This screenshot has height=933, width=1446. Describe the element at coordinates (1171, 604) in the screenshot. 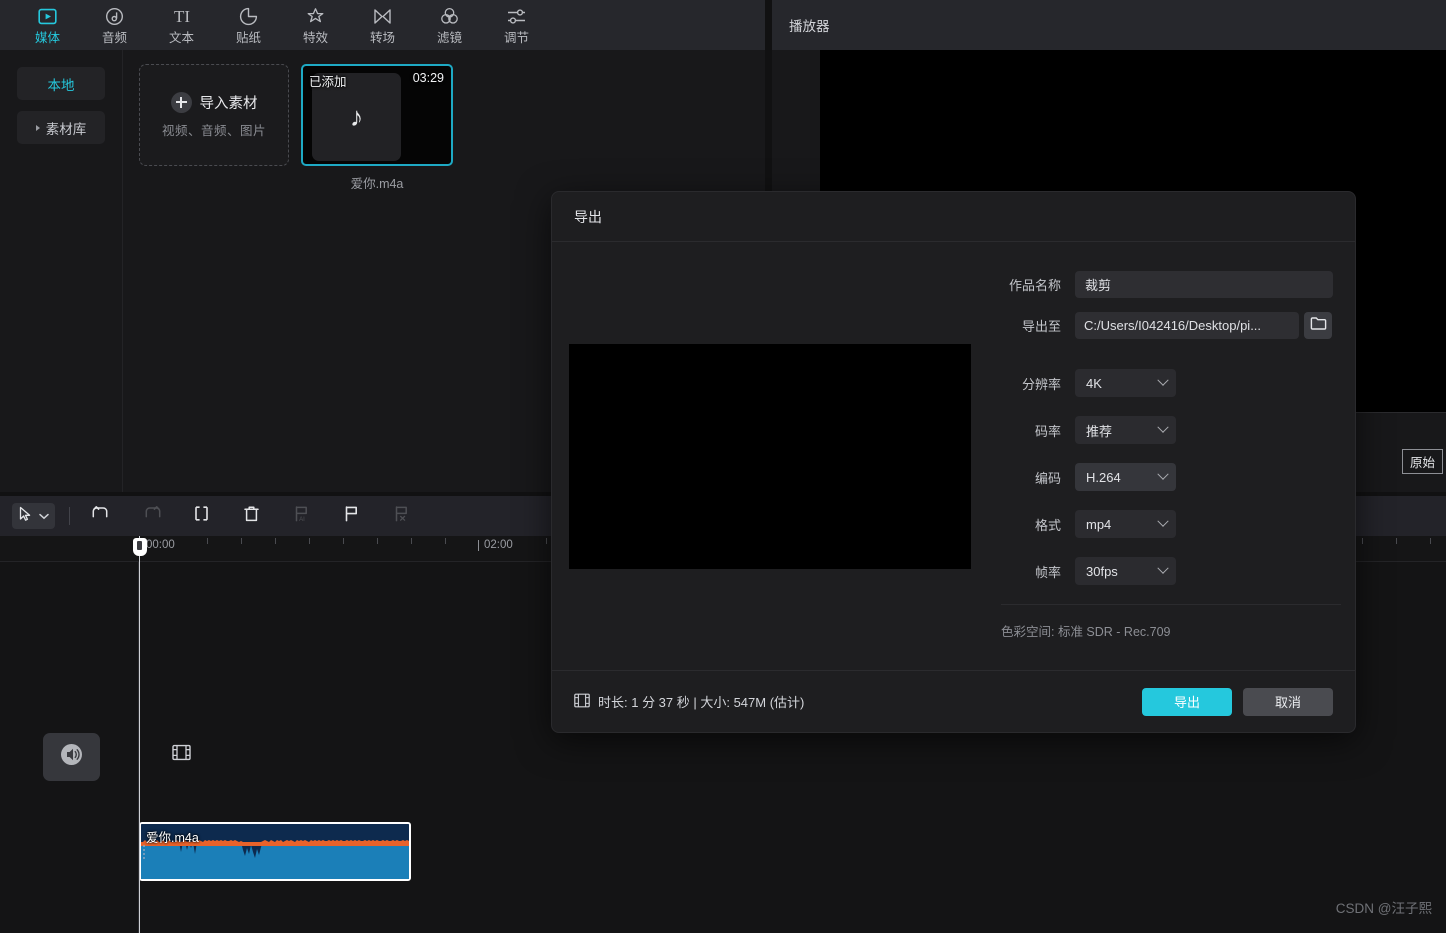

I see `settings-divider` at that location.